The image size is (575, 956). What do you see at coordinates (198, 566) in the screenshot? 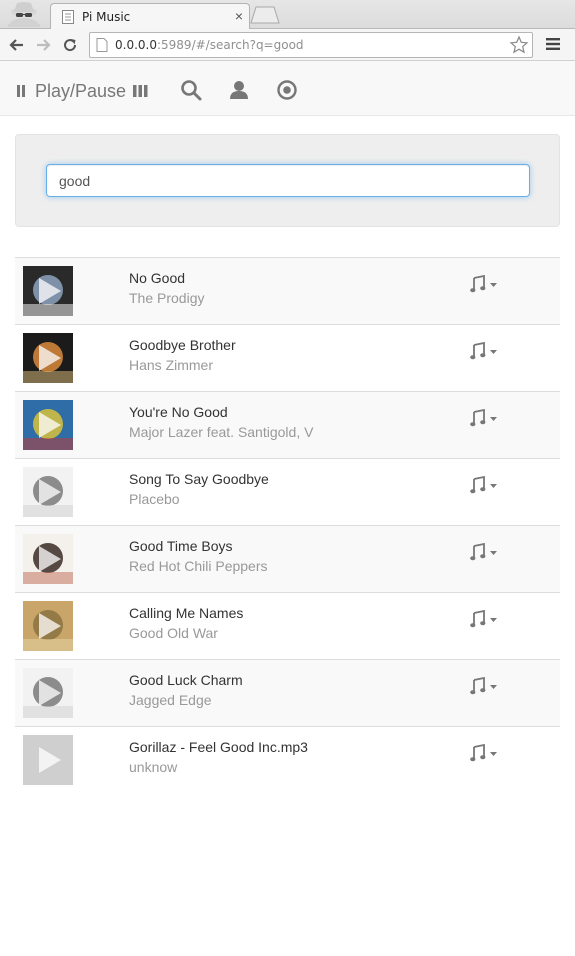
I see `track-artist: Red Hot Chili Peppers` at bounding box center [198, 566].